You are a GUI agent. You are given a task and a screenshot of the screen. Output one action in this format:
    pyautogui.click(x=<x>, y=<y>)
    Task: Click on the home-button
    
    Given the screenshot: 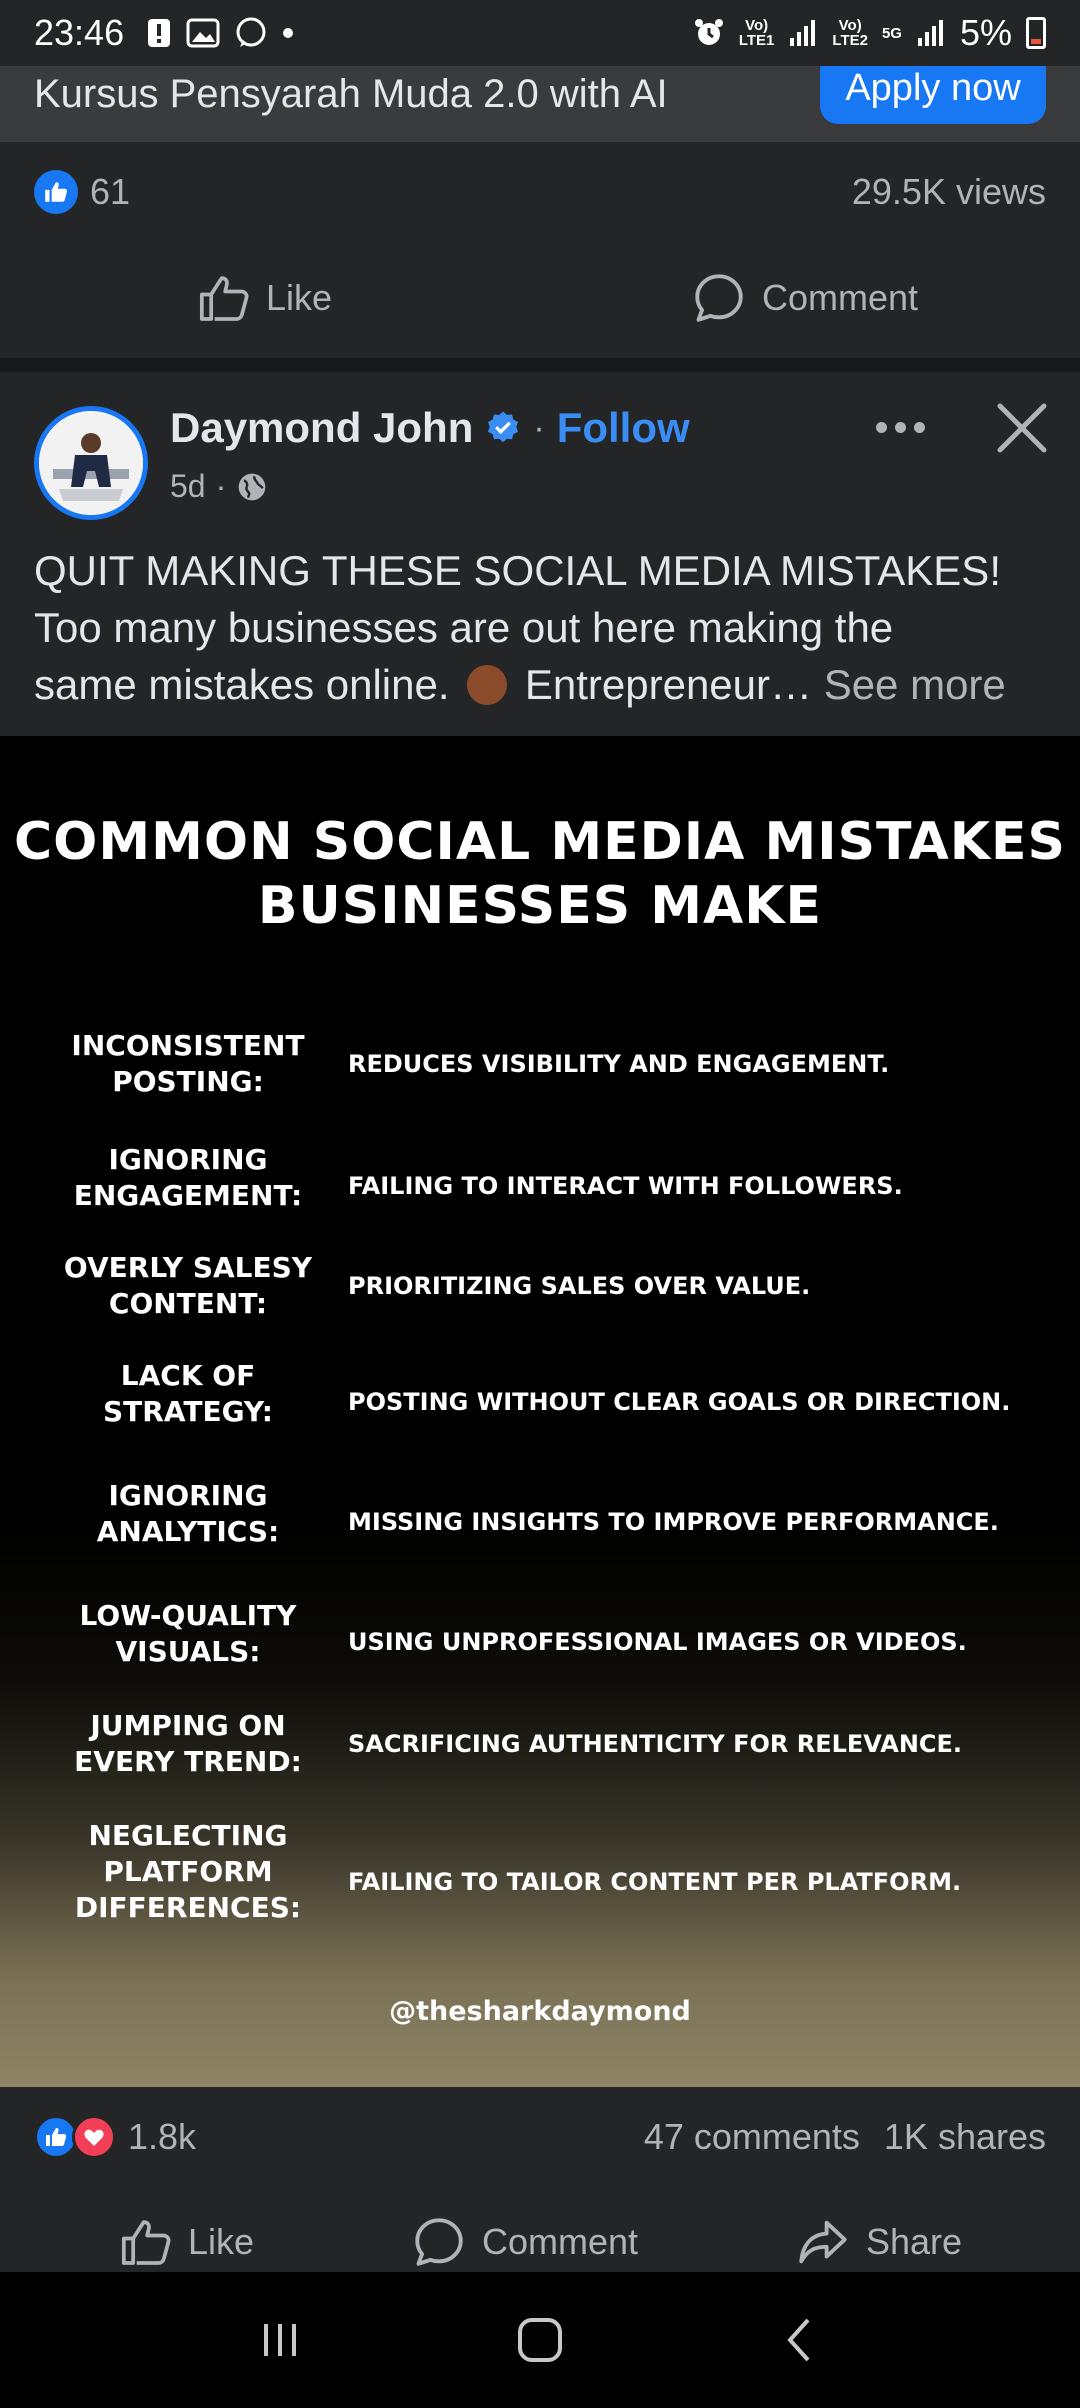 What is the action you would take?
    pyautogui.click(x=540, y=2340)
    